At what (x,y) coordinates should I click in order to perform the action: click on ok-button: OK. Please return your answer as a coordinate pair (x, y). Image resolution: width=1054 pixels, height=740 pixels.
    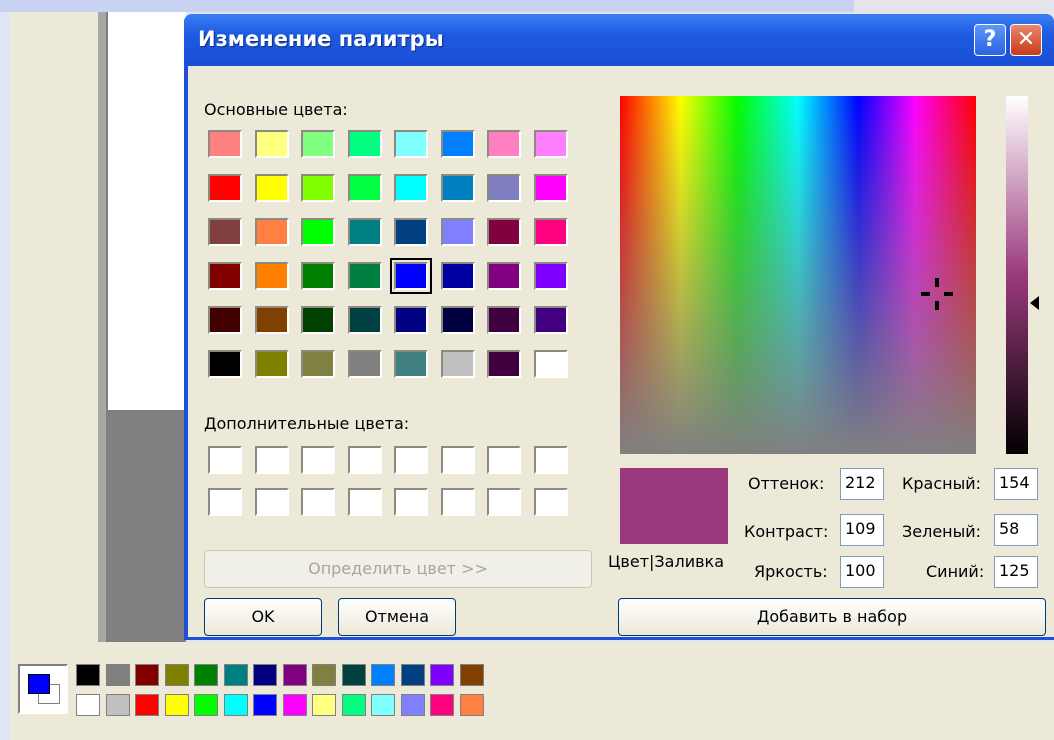
    Looking at the image, I should click on (263, 617).